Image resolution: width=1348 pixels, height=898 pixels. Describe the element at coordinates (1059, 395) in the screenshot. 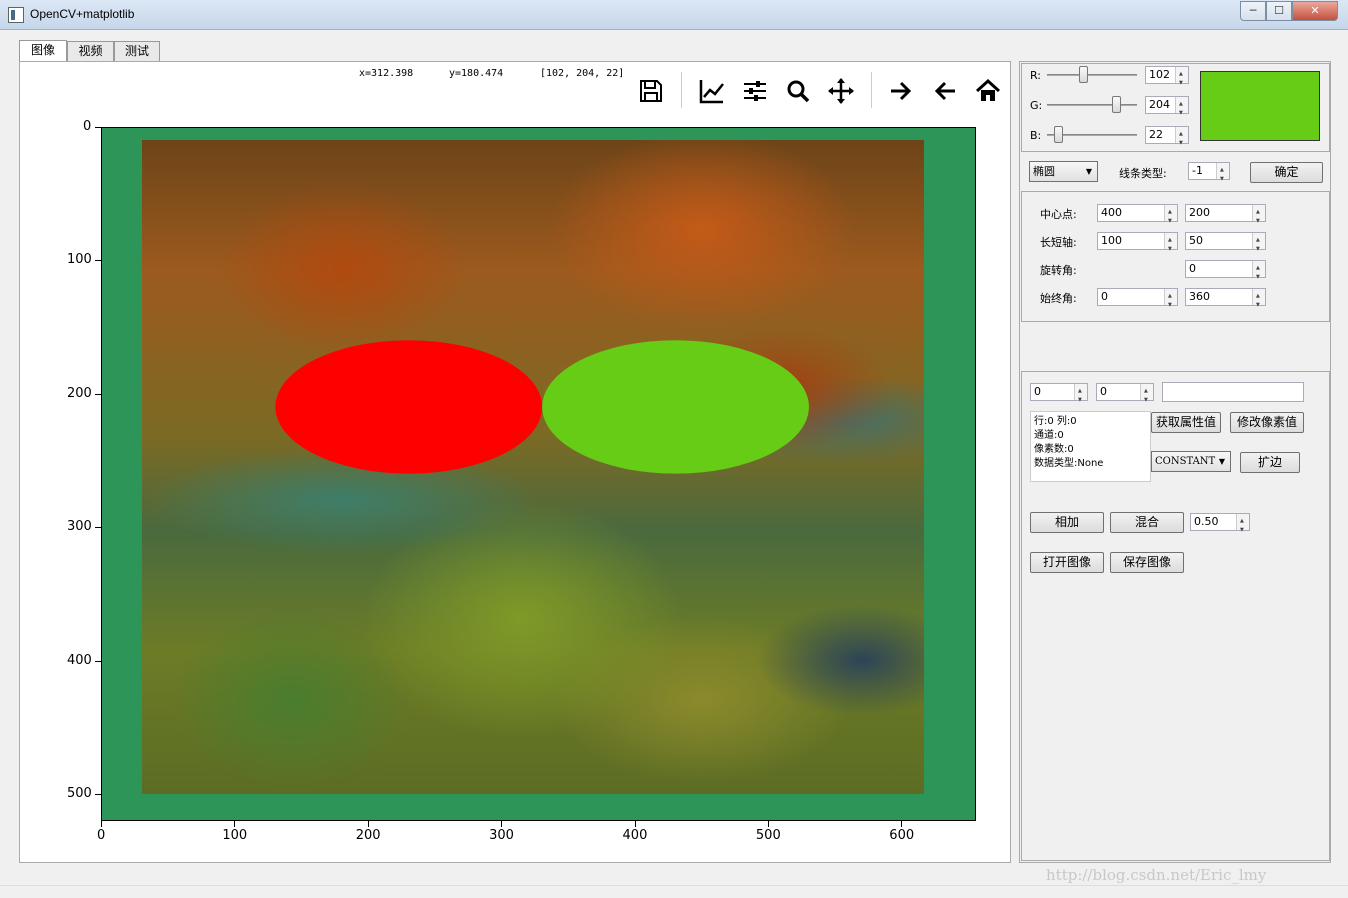

I see `row-spinbox: 0` at that location.